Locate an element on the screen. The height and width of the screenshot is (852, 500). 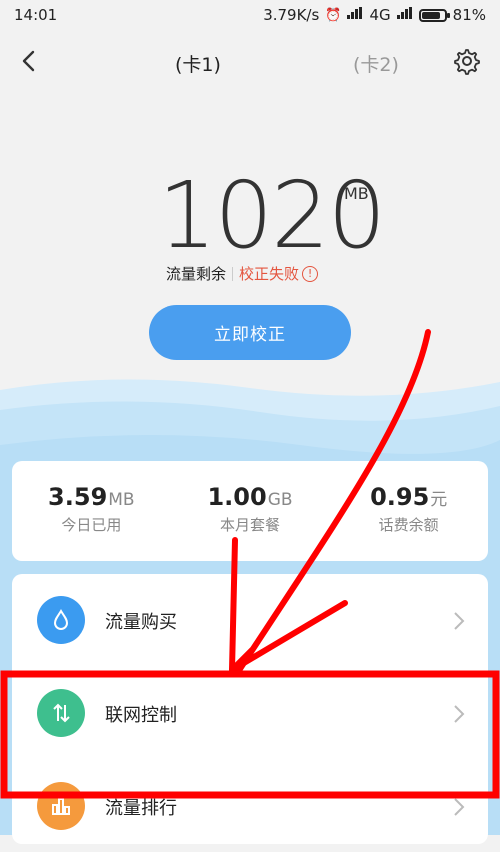
stat-balance: 0.95元 话费余额 is located at coordinates (408, 511).